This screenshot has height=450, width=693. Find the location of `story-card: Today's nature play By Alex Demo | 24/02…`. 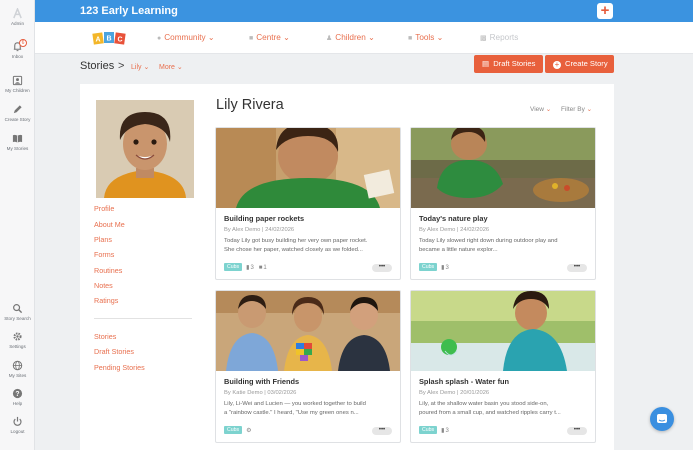

story-card: Today's nature play By Alex Demo | 24/02… is located at coordinates (503, 203).